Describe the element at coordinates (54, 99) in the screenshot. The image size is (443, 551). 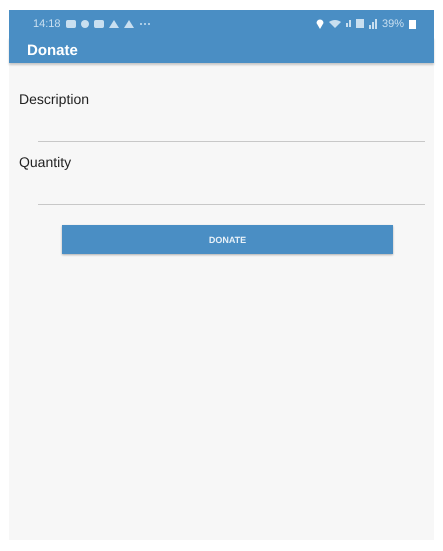
I see `field-label: Description` at that location.